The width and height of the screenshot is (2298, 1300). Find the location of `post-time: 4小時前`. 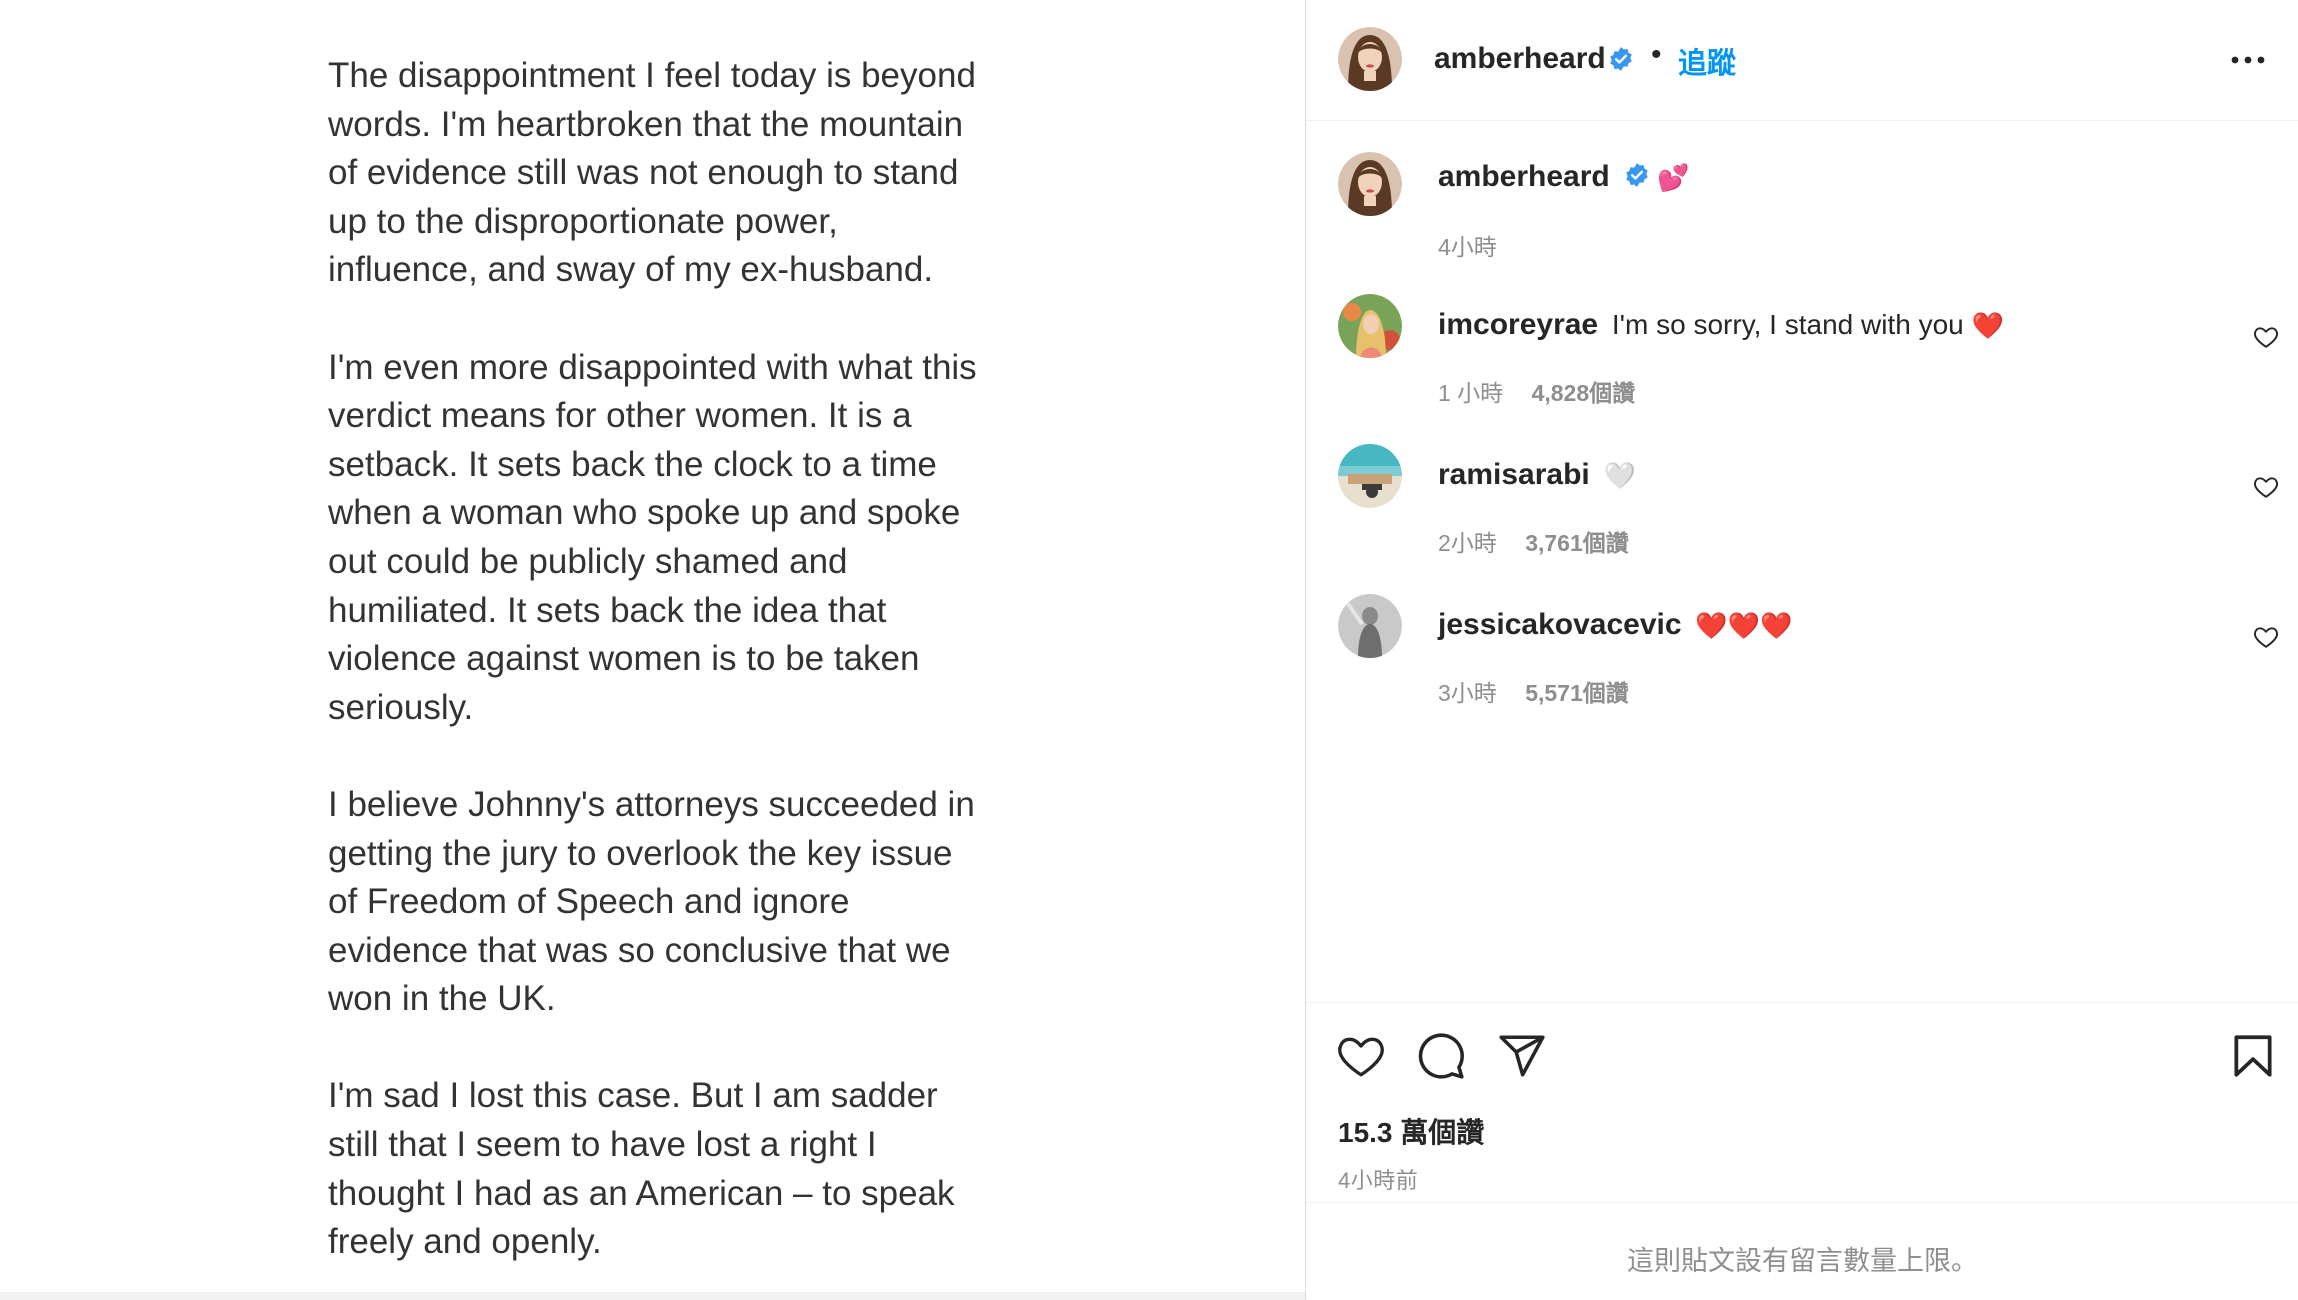

post-time: 4小時前 is located at coordinates (1378, 1179).